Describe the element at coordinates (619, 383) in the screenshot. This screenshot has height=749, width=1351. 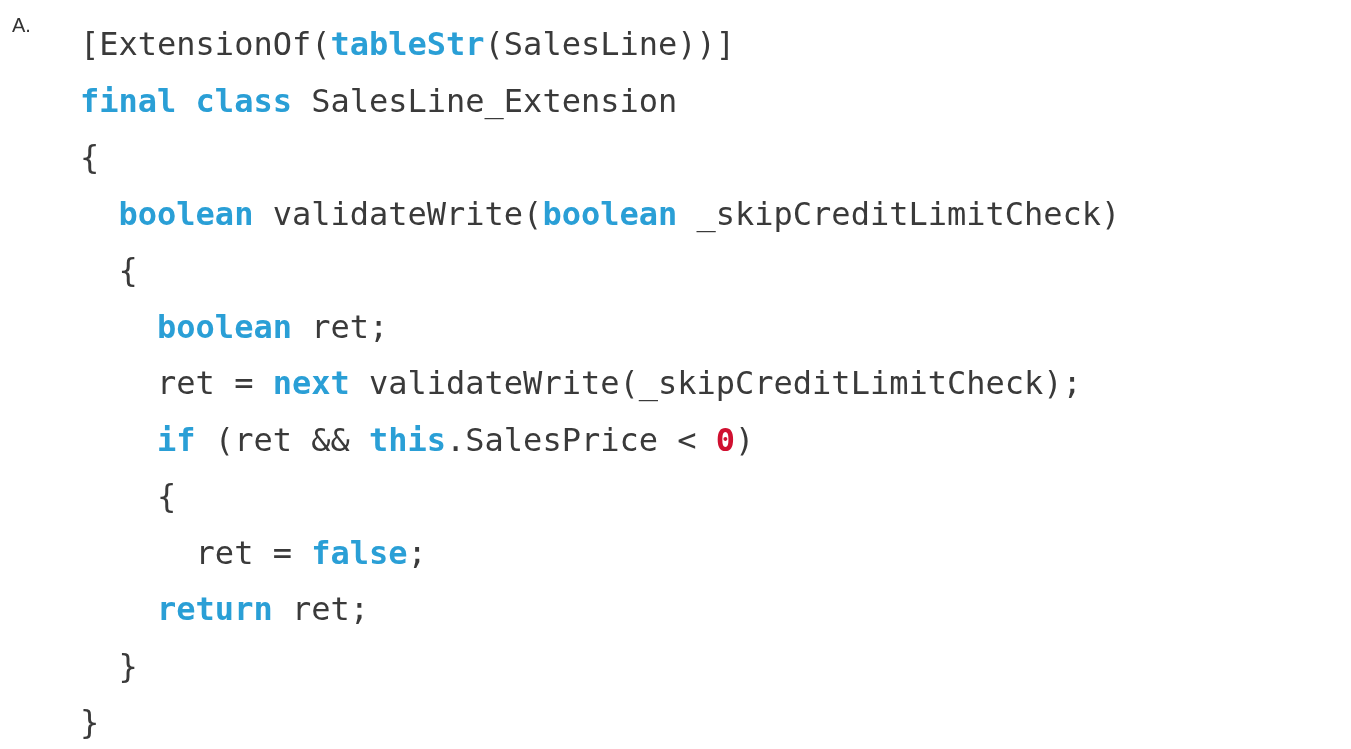
I see `code-line: ret = next validateWrite(_skipCreditLimitCheck);` at that location.